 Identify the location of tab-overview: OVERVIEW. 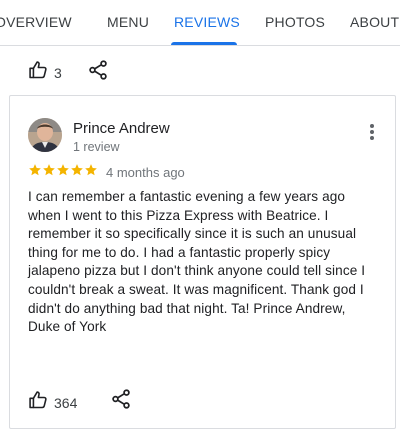
(36, 22).